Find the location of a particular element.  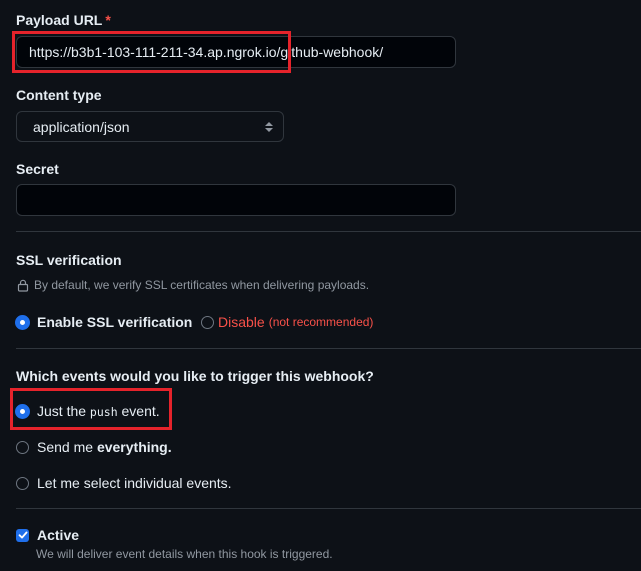

ssl-disable-option: Disable (not recommended) is located at coordinates (287, 322).